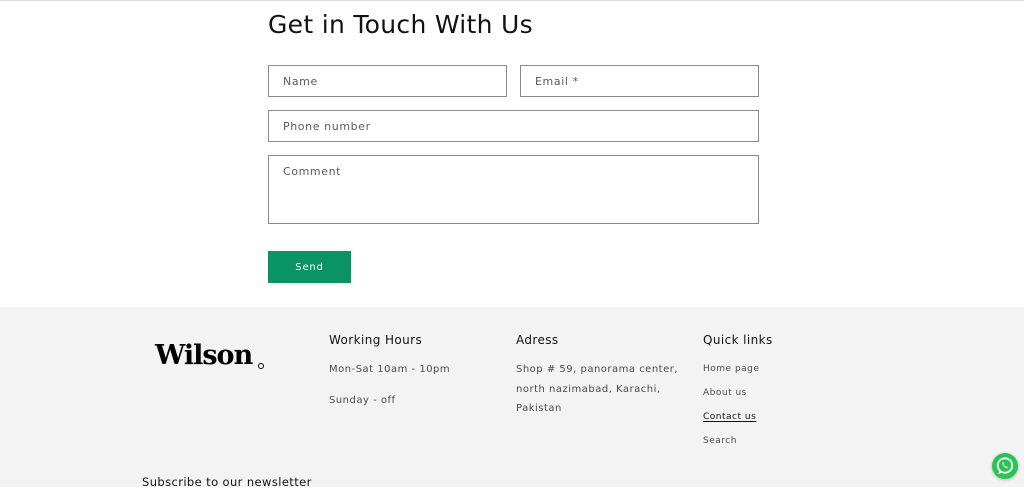  I want to click on quick-link-about: About us, so click(725, 393).